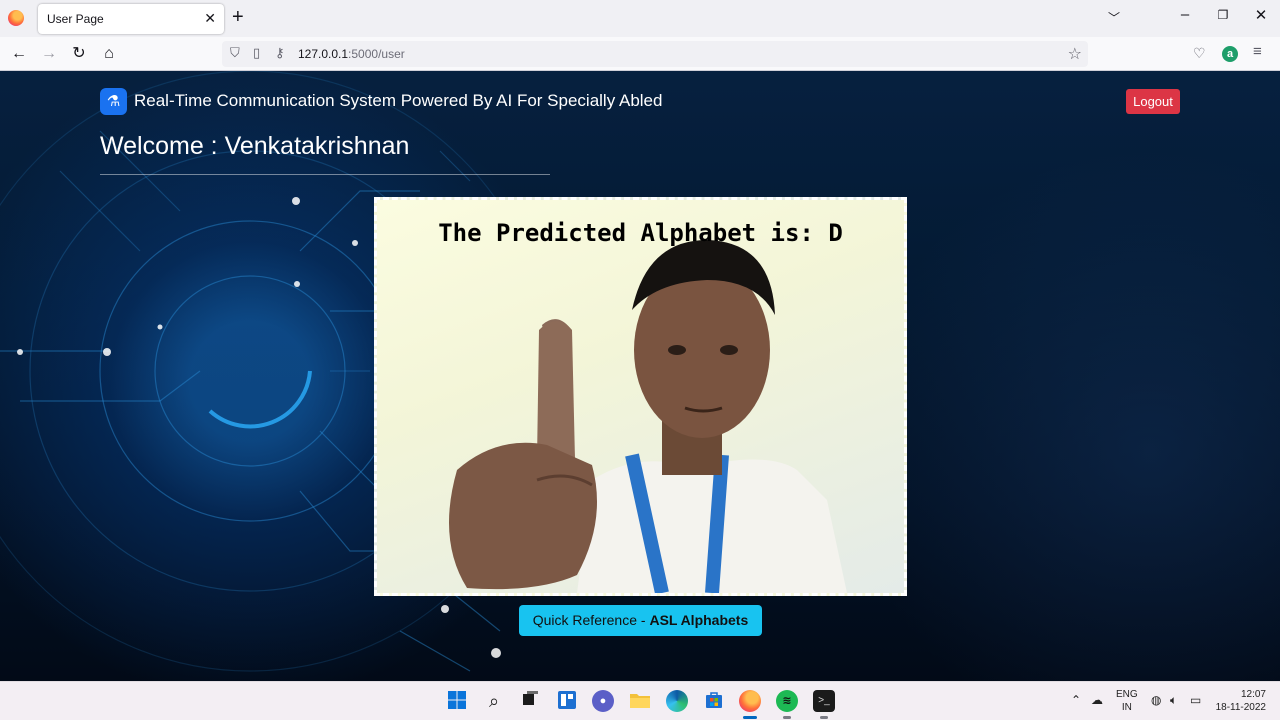 This screenshot has width=1280, height=720. I want to click on back-icon: ←, so click(19, 54).